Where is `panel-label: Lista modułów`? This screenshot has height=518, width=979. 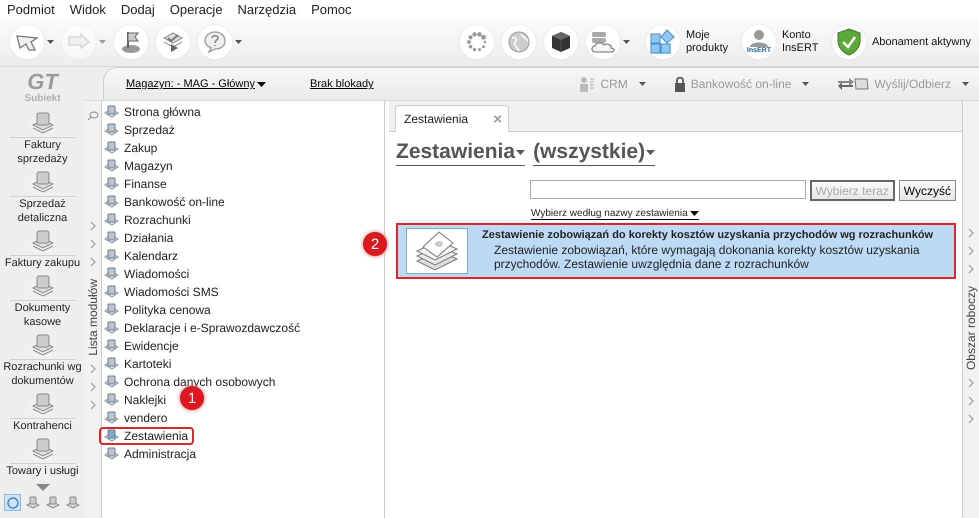
panel-label: Lista modułów is located at coordinates (93, 317).